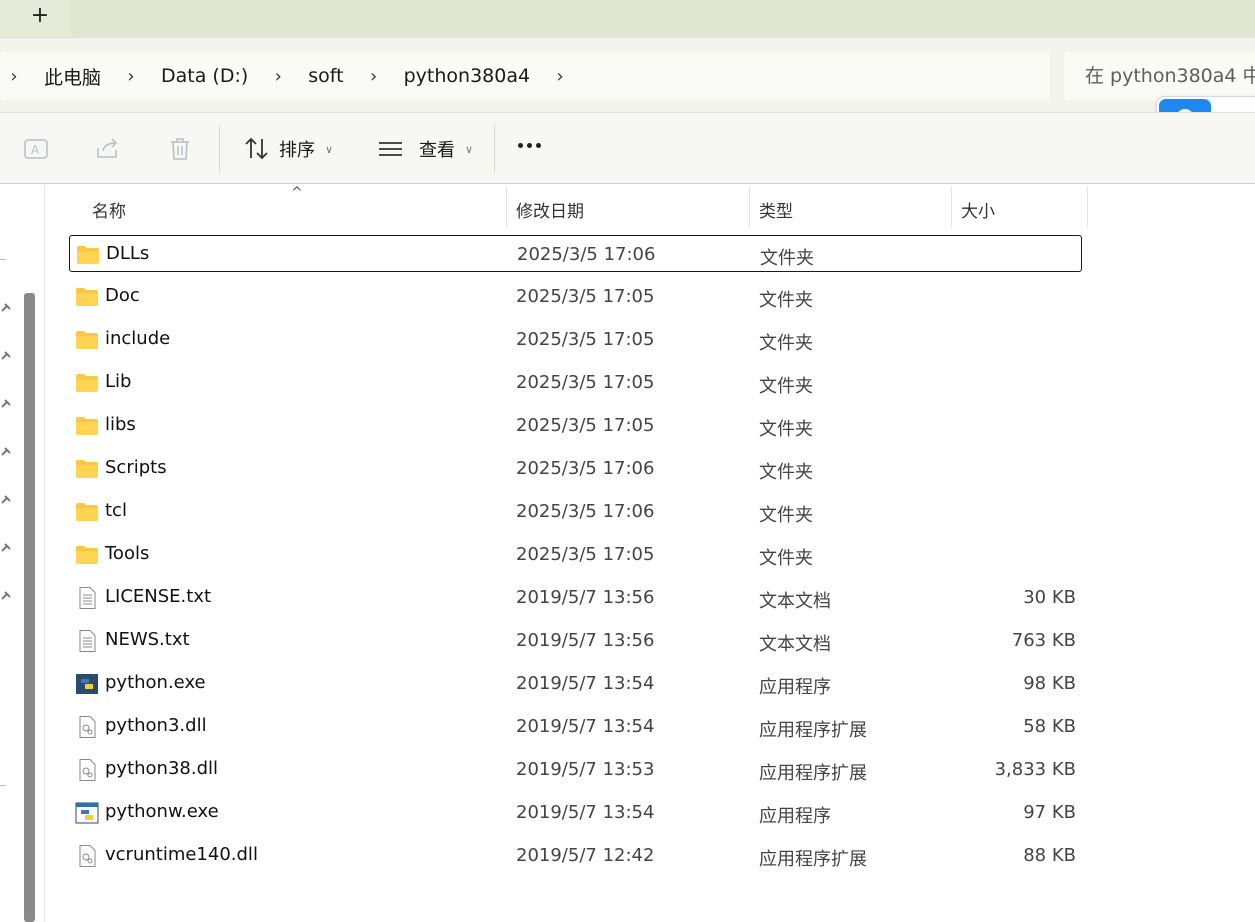 This screenshot has width=1255, height=922. I want to click on file-row: python3.dll 2019/5/7 13:54 应用程序扩展 58 KB, so click(575, 726).